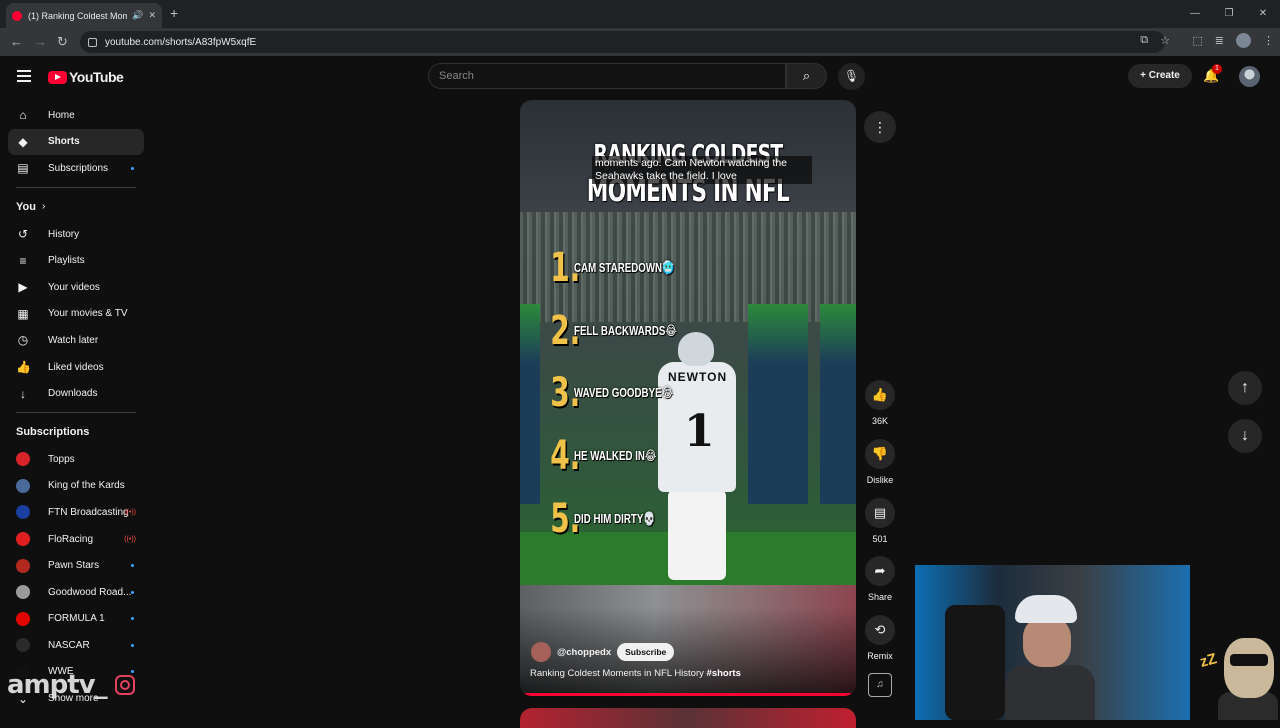  I want to click on youtube-logo: YouTube, so click(86, 77).